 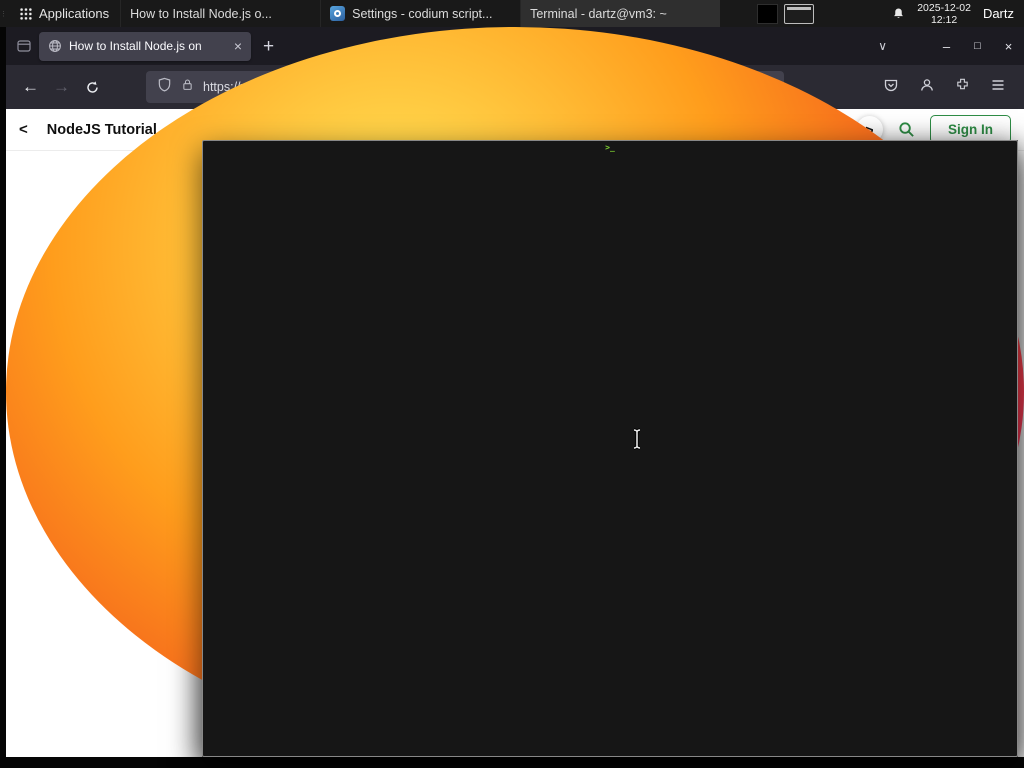 I want to click on extensions-puzzle-icon, so click(x=962, y=87).